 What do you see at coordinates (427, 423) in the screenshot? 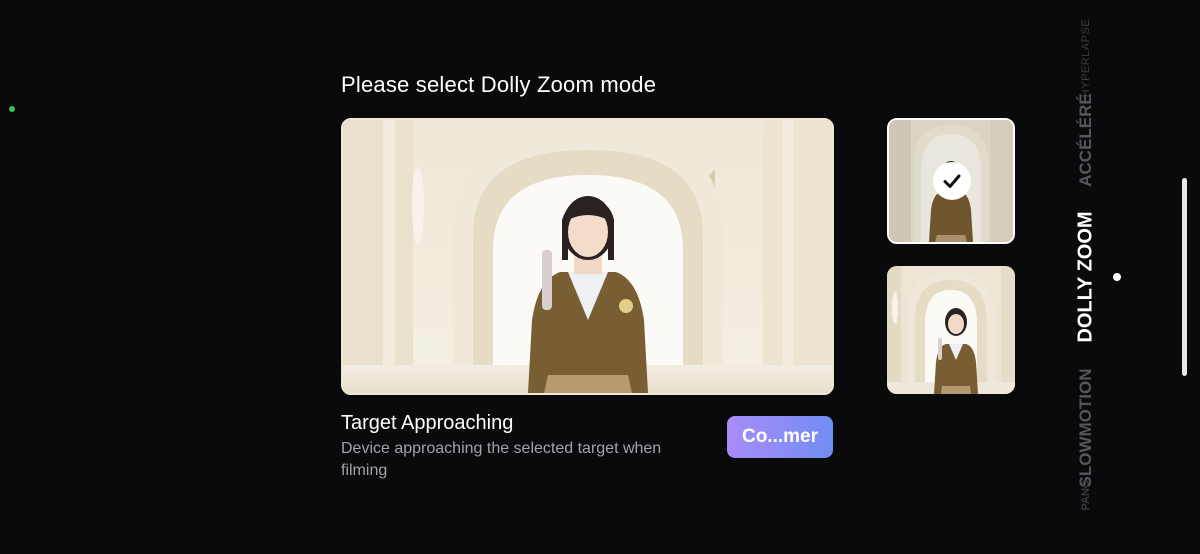
I see `selected-mode-title: Target Approaching` at bounding box center [427, 423].